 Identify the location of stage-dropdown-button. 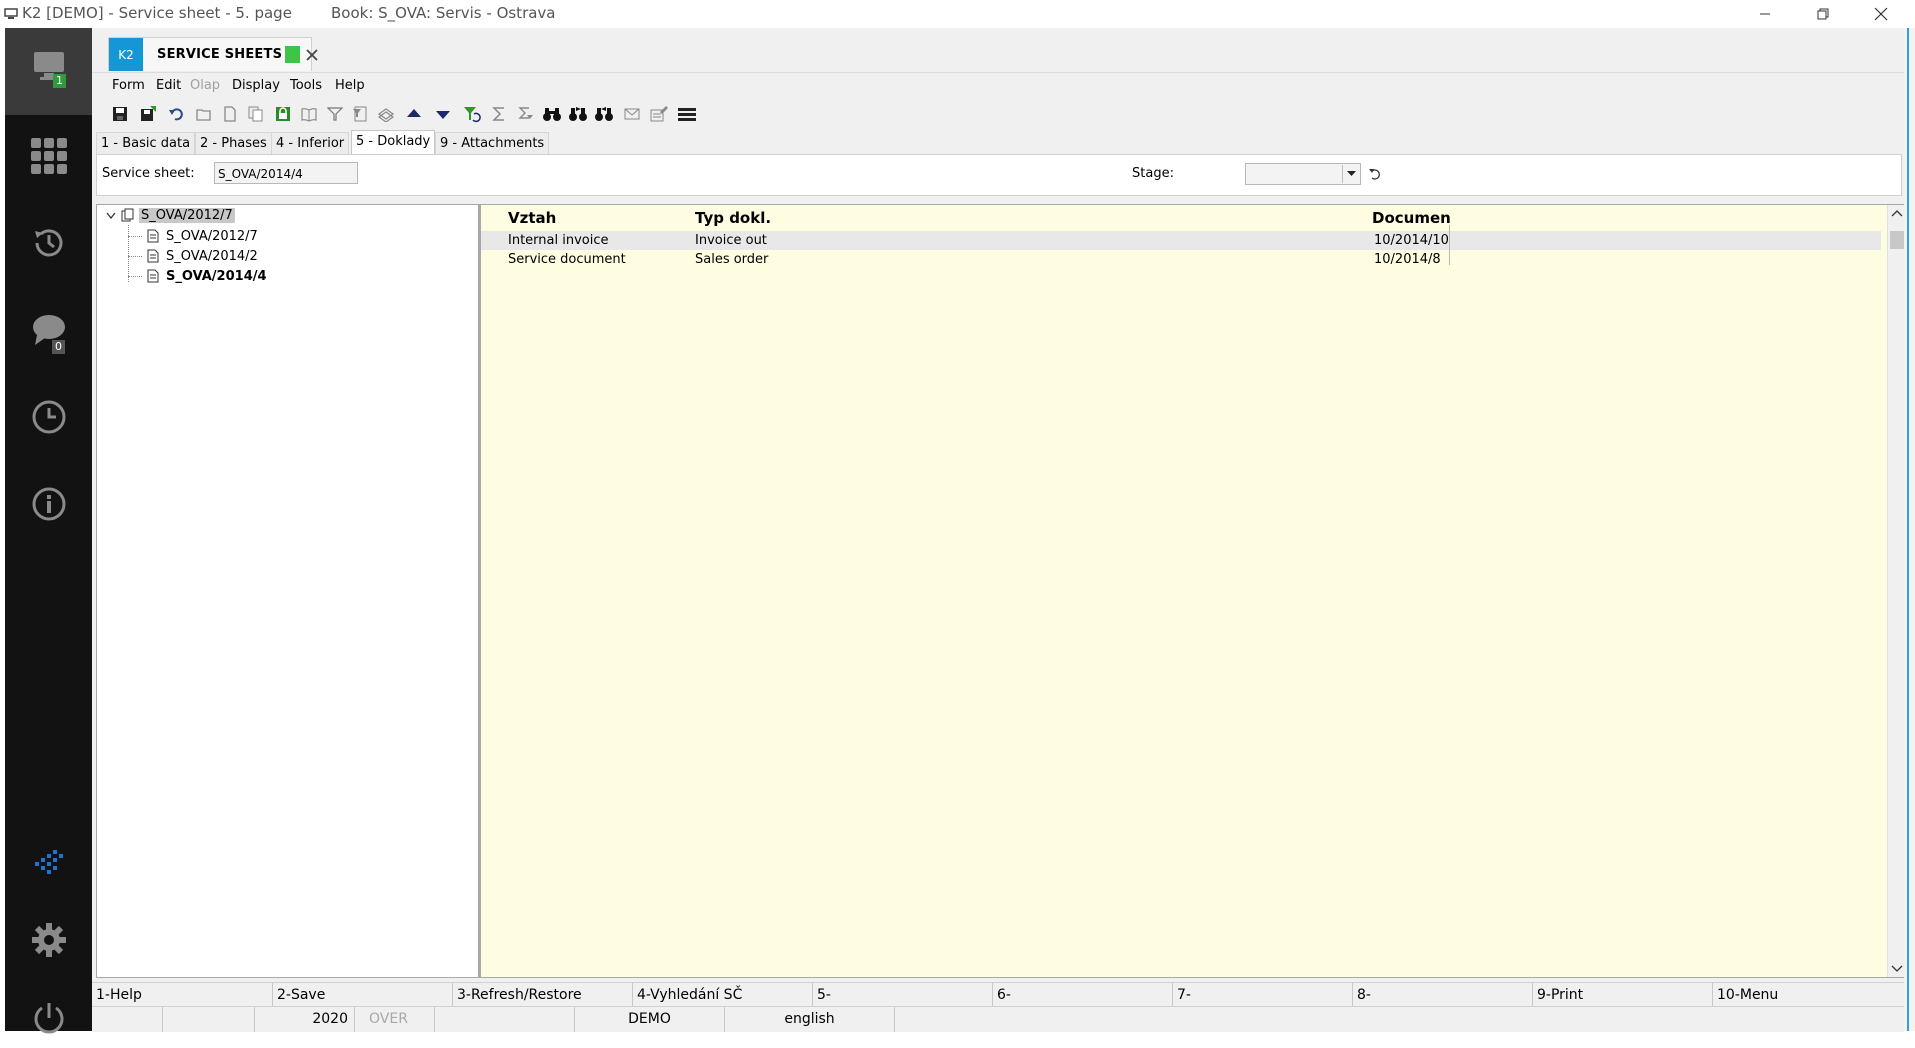
(1350, 174).